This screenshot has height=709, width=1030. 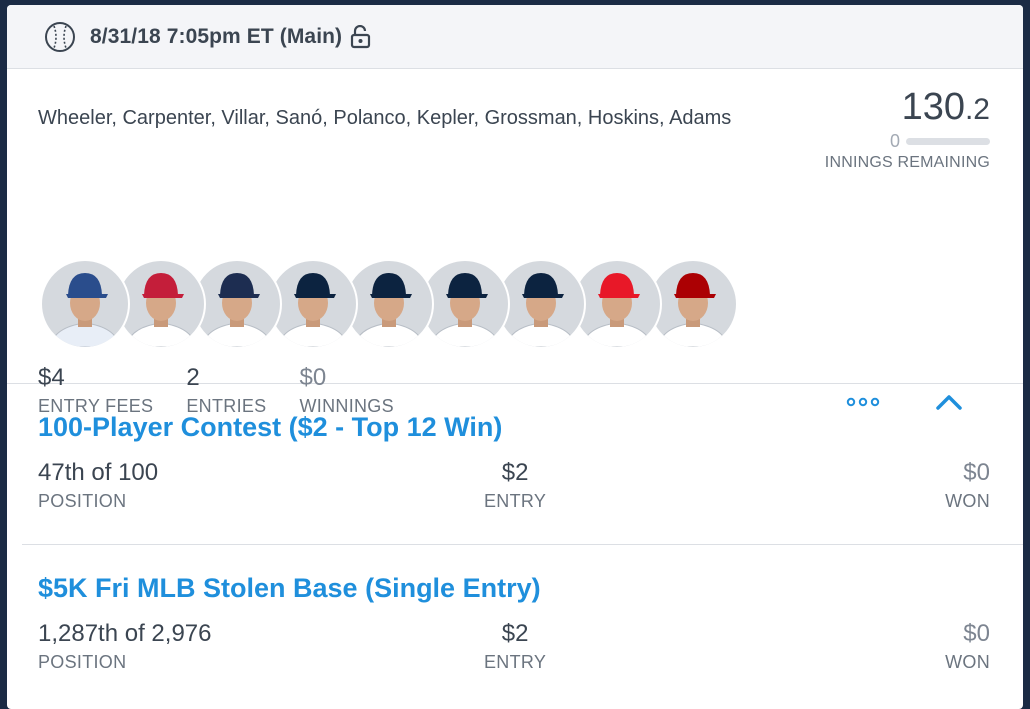 I want to click on innings-remaining-row: 0, so click(x=907, y=141).